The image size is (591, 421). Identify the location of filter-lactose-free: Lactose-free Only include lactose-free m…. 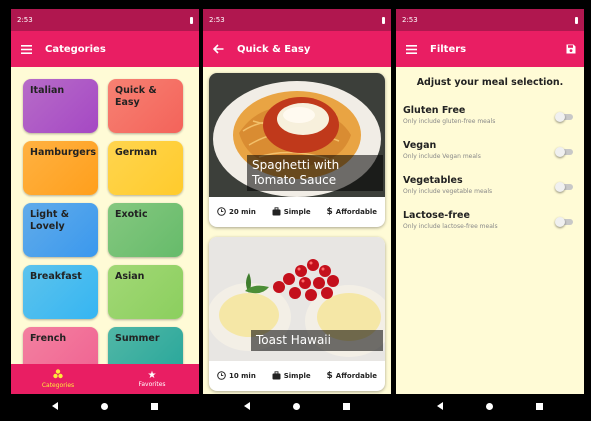
(490, 225).